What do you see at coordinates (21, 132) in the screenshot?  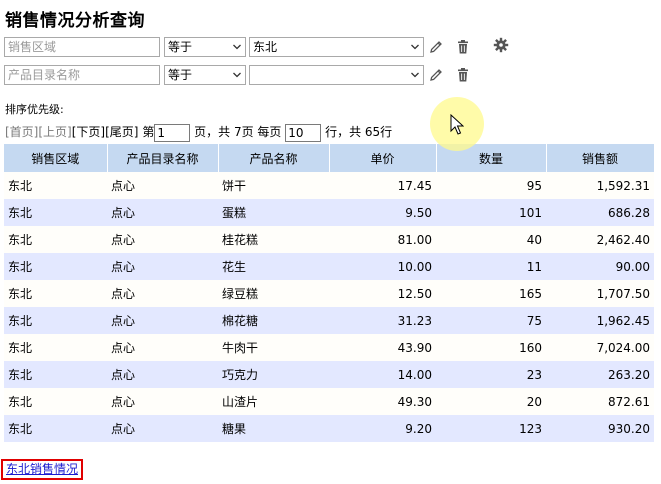 I see `first-page-link: [首页]` at bounding box center [21, 132].